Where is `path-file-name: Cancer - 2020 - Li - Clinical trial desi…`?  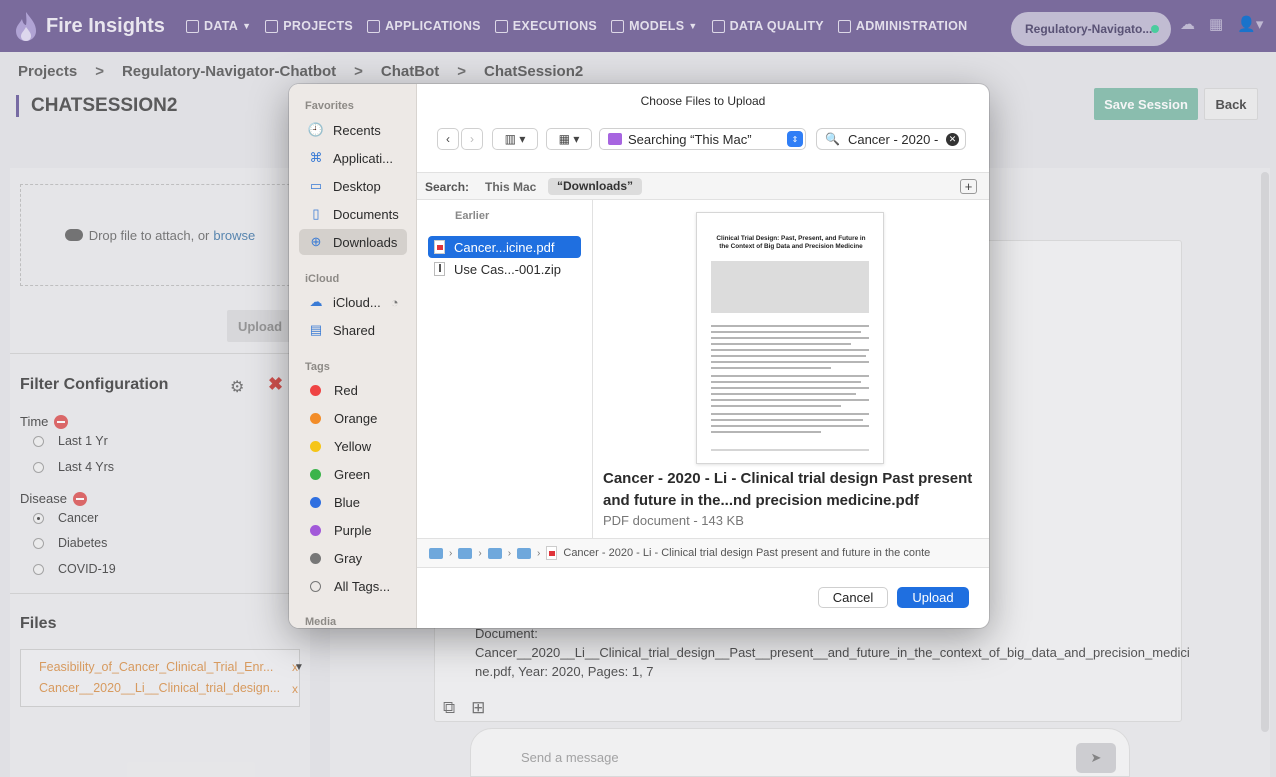 path-file-name: Cancer - 2020 - Li - Clinical trial desi… is located at coordinates (746, 553).